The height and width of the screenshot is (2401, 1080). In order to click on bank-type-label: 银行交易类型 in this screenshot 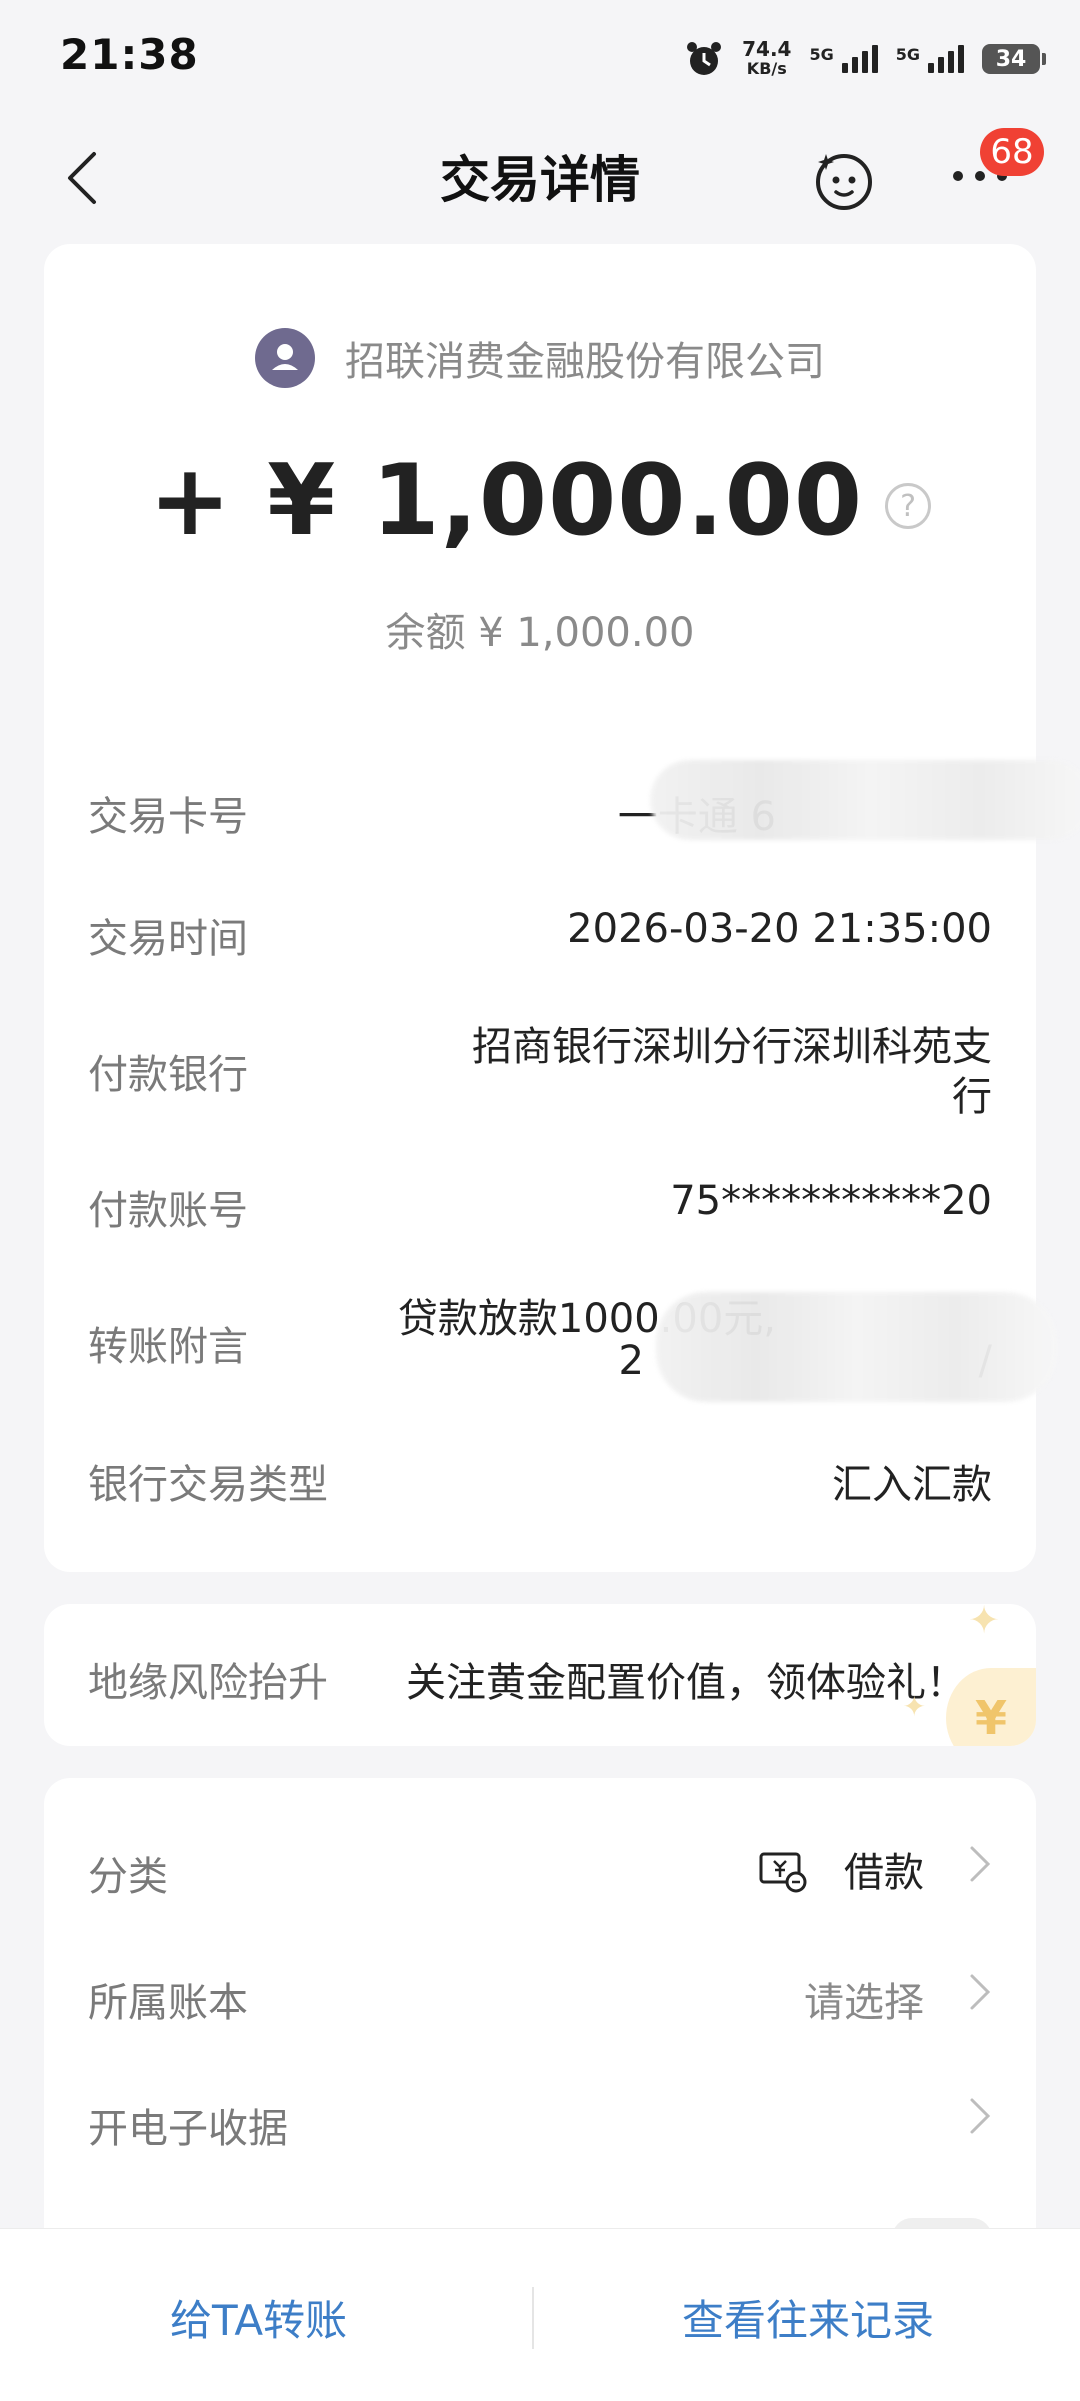, I will do `click(208, 1485)`.